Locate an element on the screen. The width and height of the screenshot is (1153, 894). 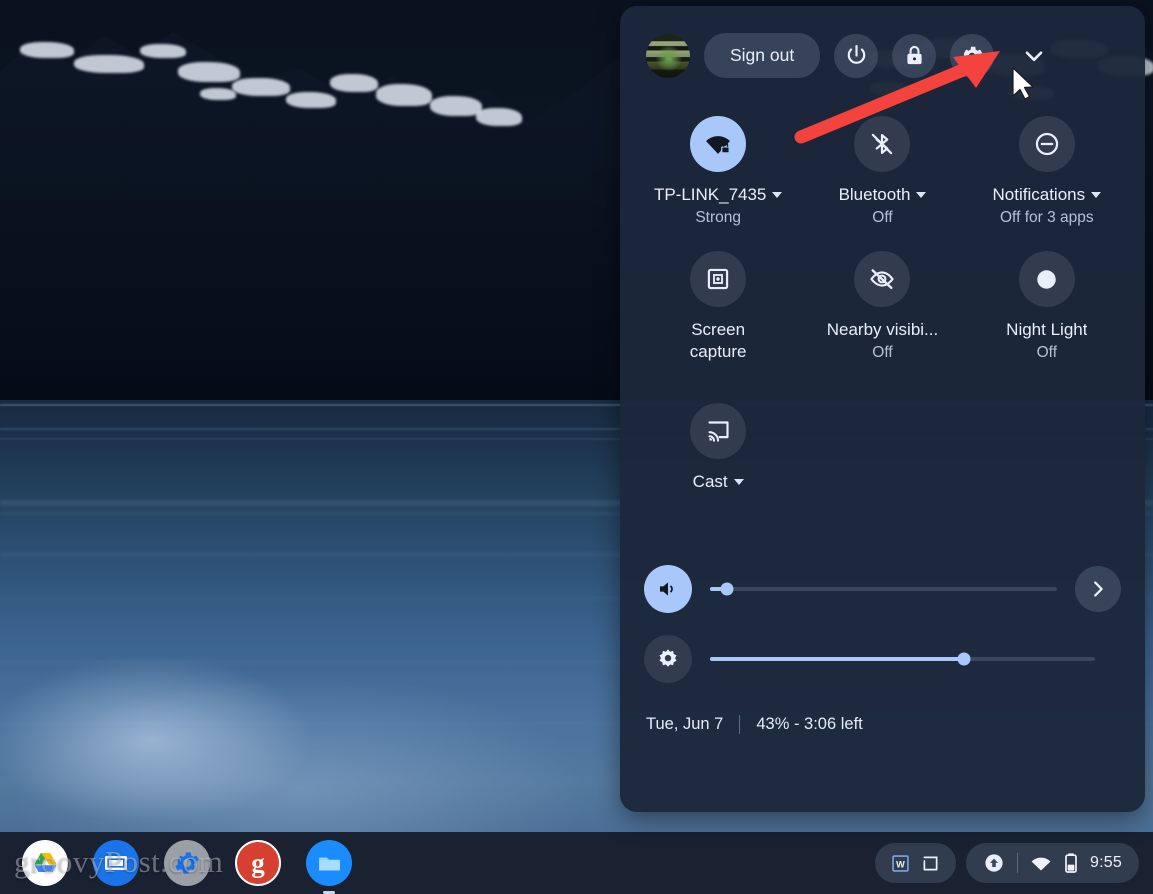
tile-bluetooth-icon-bg is located at coordinates (882, 144).